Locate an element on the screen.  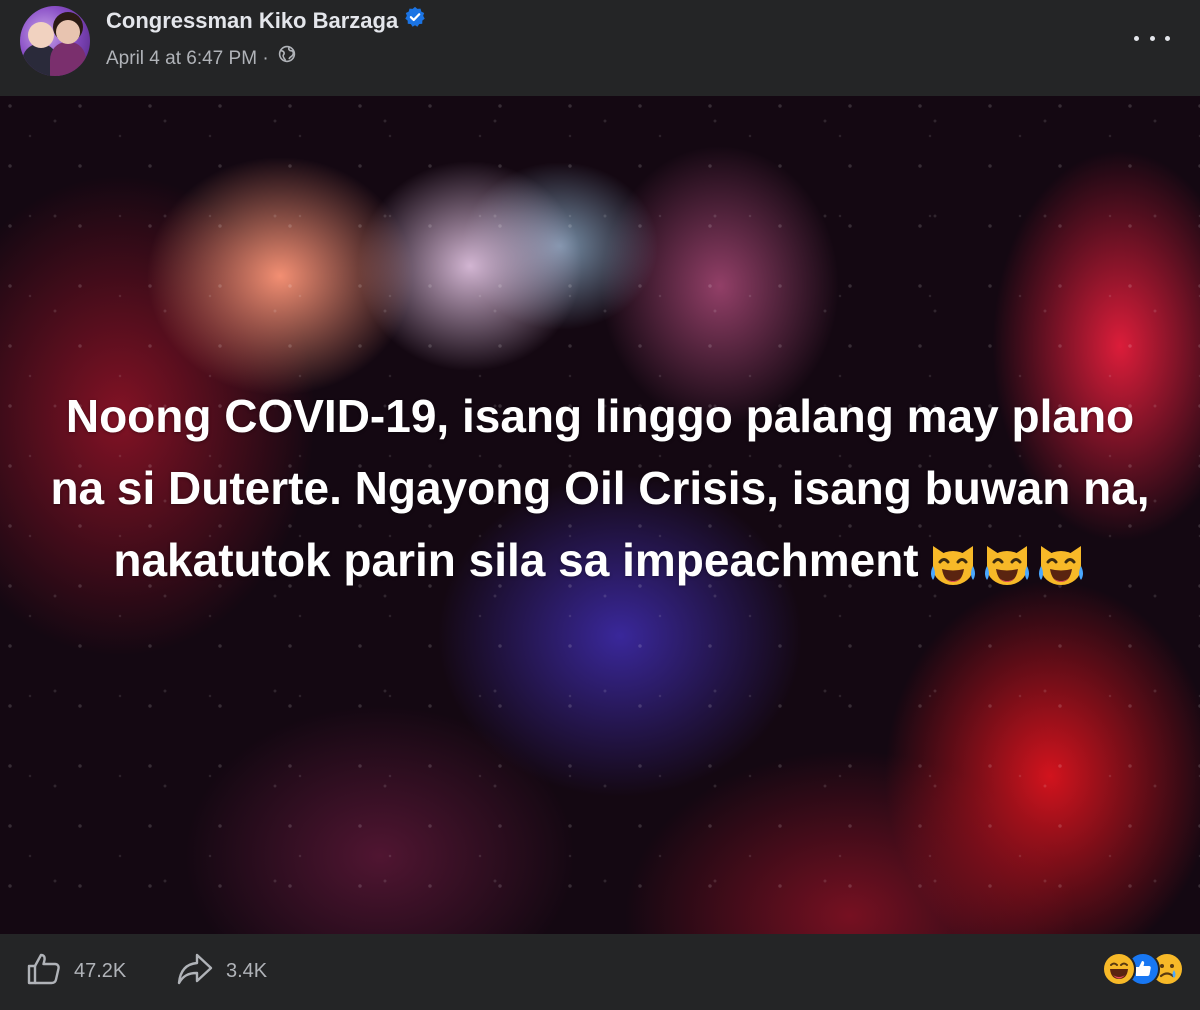
verified-badge-icon is located at coordinates (415, 20).